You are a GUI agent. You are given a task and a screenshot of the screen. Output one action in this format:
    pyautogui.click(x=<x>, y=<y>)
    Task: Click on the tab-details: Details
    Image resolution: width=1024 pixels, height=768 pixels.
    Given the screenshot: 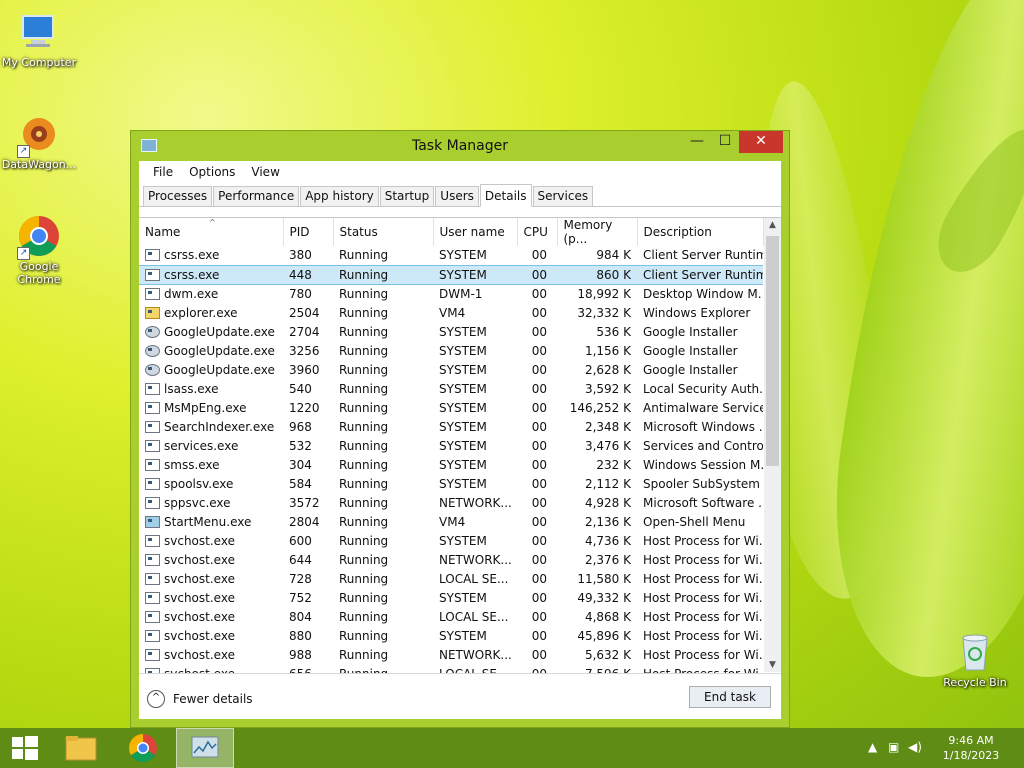 What is the action you would take?
    pyautogui.click(x=505, y=195)
    